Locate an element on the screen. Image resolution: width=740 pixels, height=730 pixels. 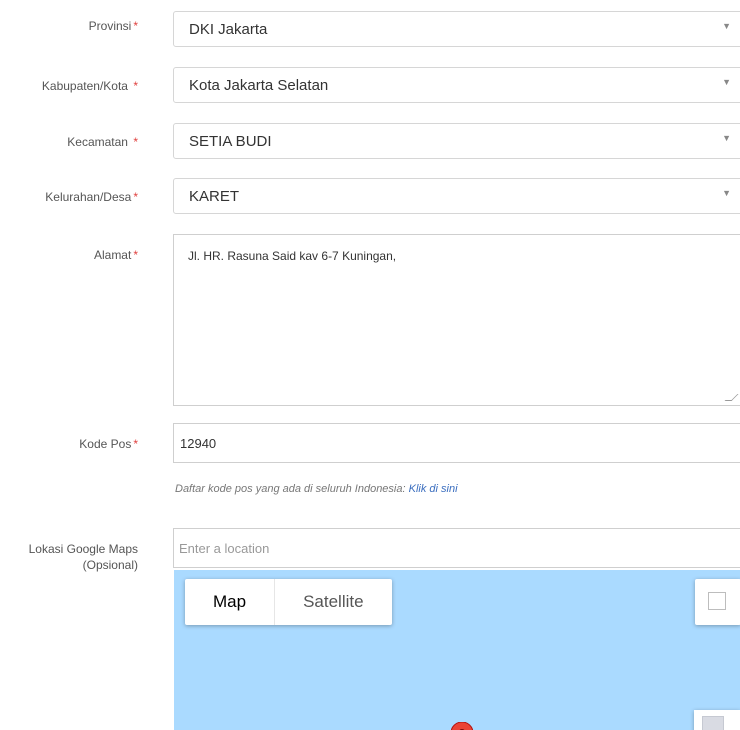
kelurahan-select: KARET ▼ is located at coordinates (456, 196).